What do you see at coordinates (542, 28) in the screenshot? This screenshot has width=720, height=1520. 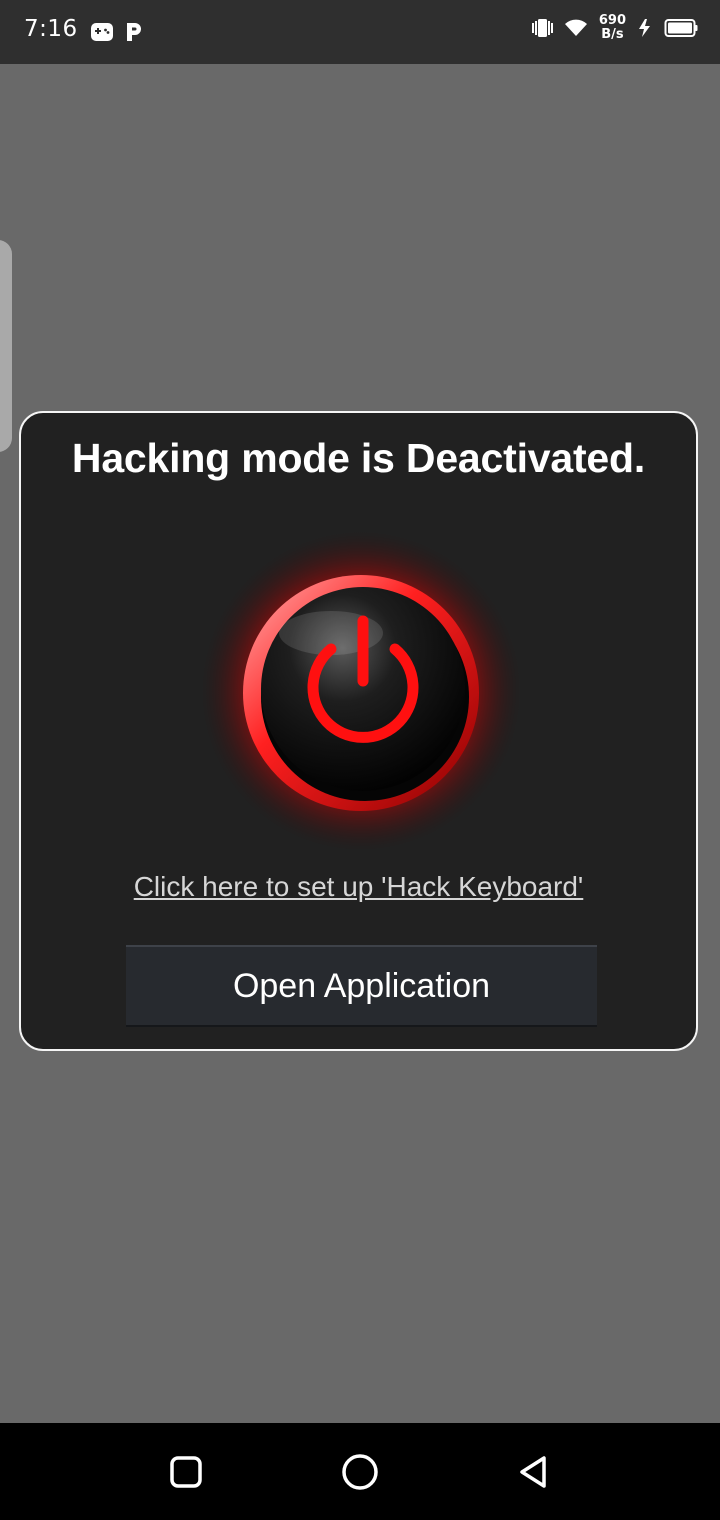 I see `vibrate-icon` at bounding box center [542, 28].